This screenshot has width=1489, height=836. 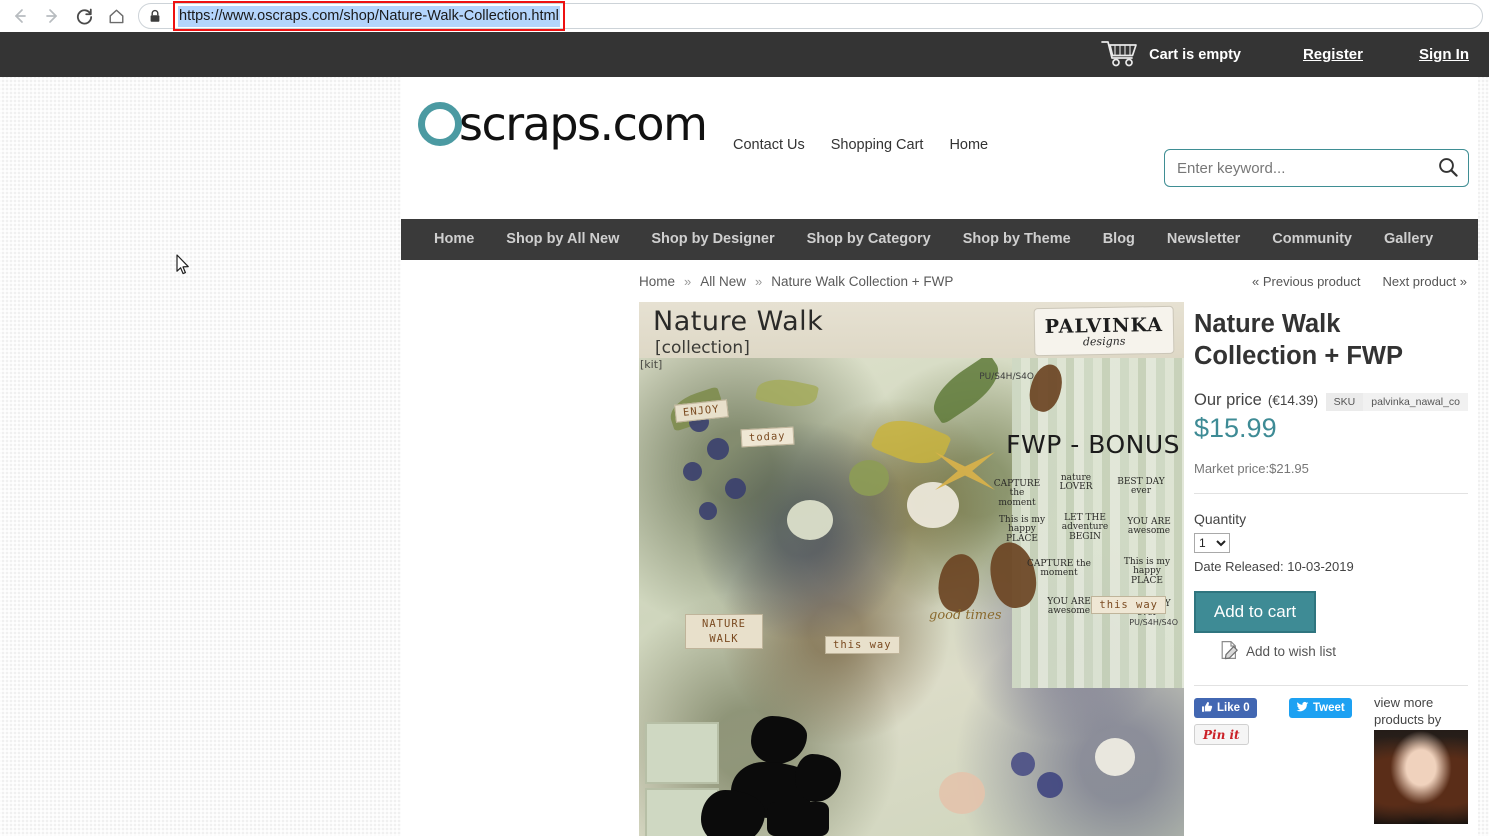 I want to click on add-to-wishlist-button: Add to wish list, so click(x=1344, y=651).